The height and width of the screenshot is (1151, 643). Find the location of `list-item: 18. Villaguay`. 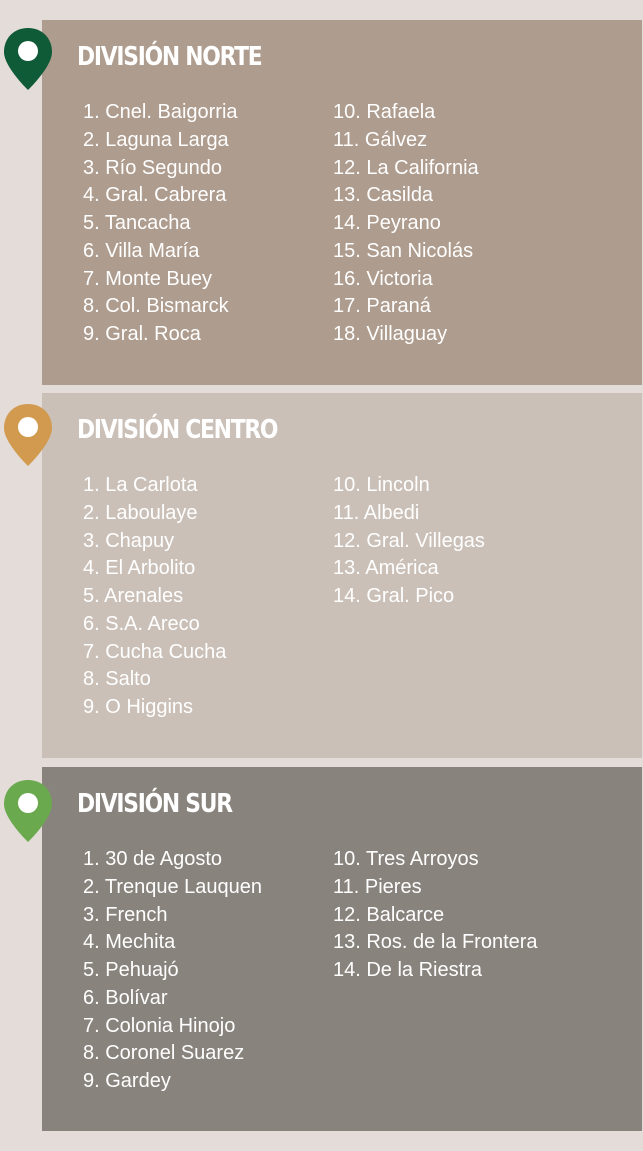

list-item: 18. Villaguay is located at coordinates (390, 334).